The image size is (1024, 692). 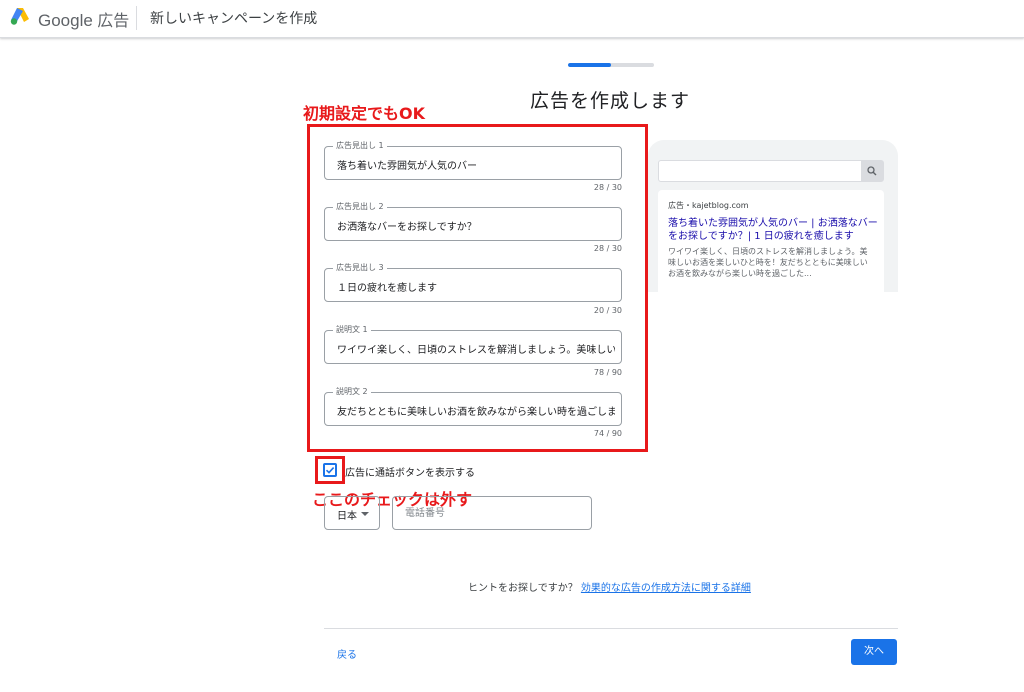 I want to click on description-1-label: 説明文 1, so click(x=352, y=329).